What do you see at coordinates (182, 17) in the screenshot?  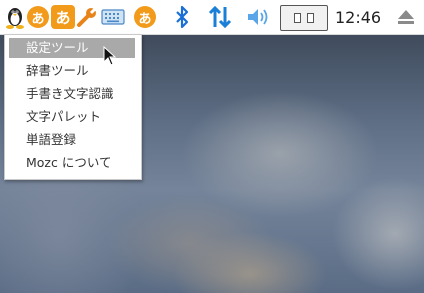 I see `bluetooth-icon` at bounding box center [182, 17].